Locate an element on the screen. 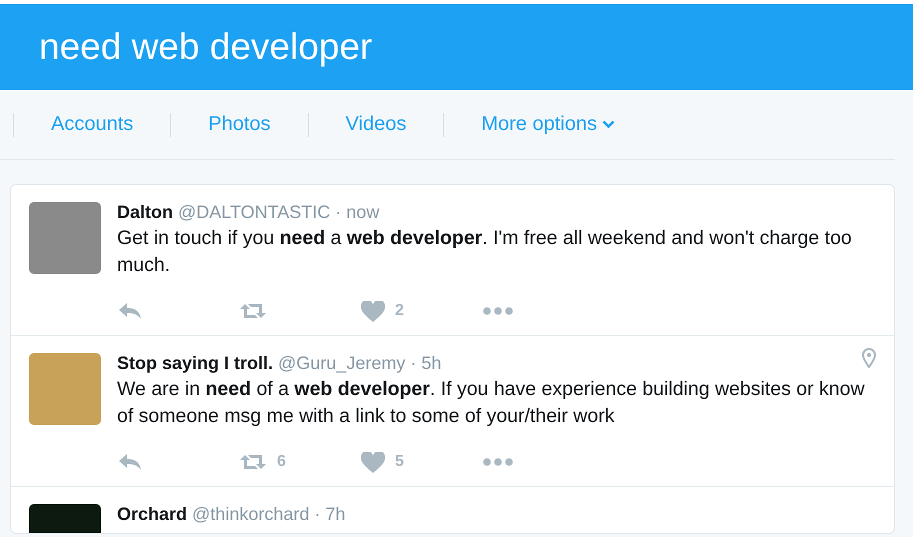 The width and height of the screenshot is (913, 537). tweet-text: We are in need of a web developer. If you have experience building websites or know of someone msg me with a link to some of your/their work is located at coordinates (491, 403).